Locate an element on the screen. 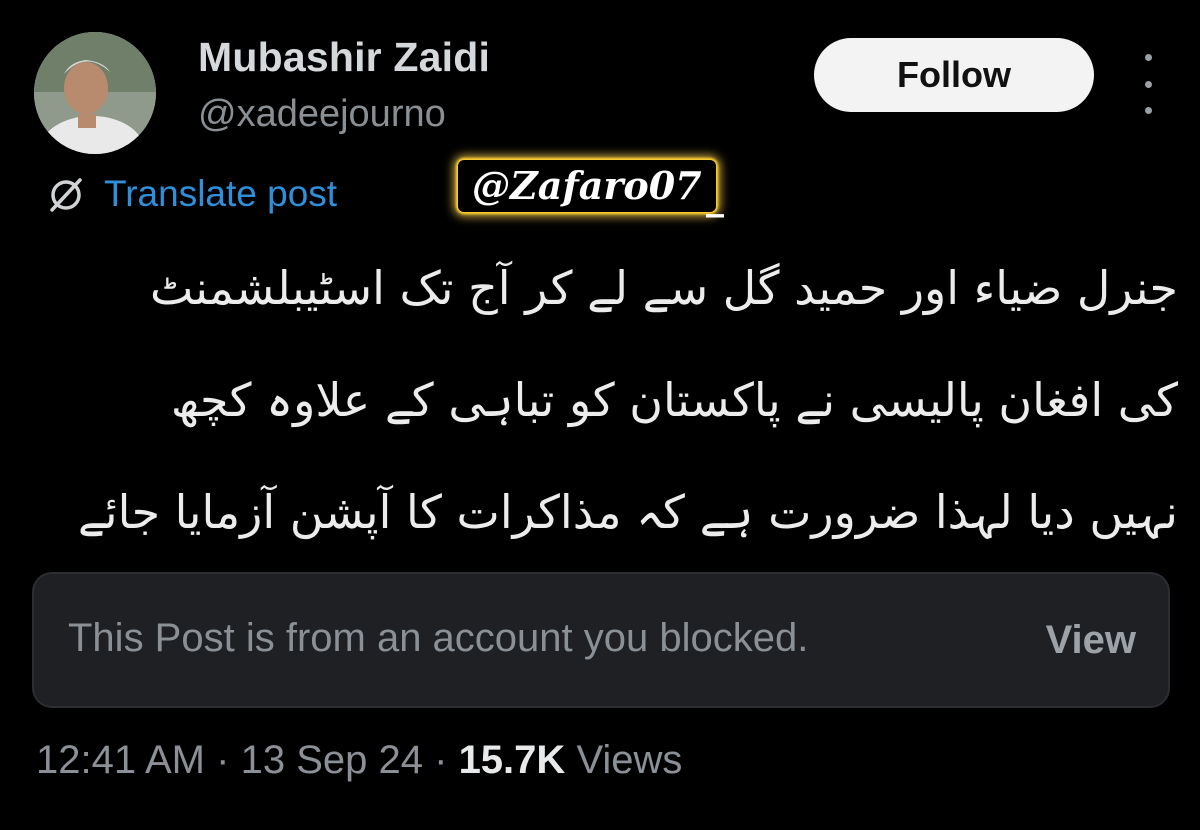 Image resolution: width=1200 pixels, height=830 pixels. avatar is located at coordinates (95, 93).